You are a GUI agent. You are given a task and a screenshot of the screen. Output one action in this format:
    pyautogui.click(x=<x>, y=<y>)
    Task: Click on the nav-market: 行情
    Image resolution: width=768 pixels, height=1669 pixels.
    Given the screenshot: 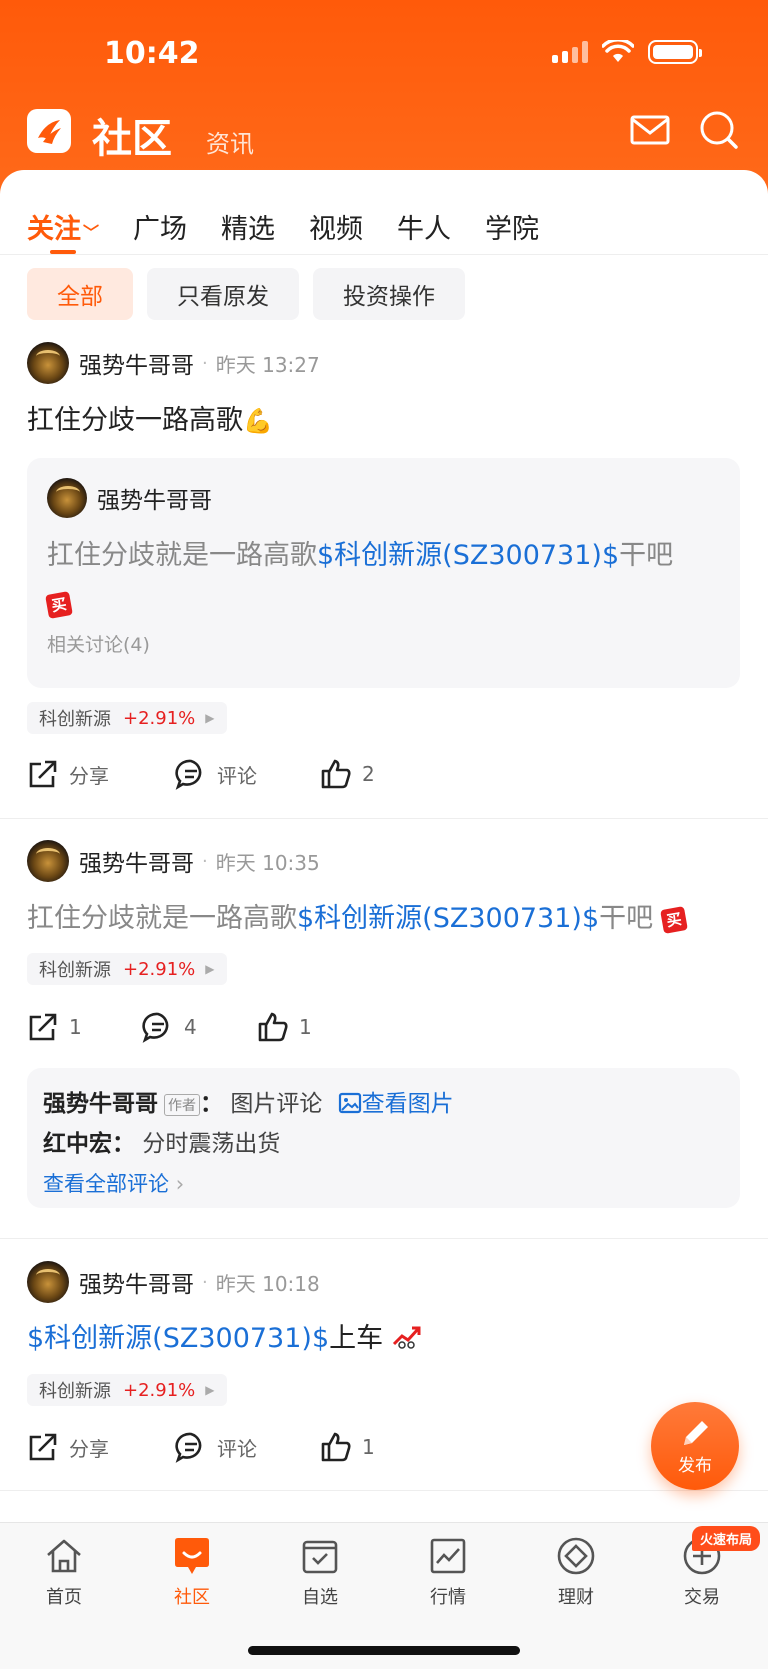 What is the action you would take?
    pyautogui.click(x=448, y=1572)
    